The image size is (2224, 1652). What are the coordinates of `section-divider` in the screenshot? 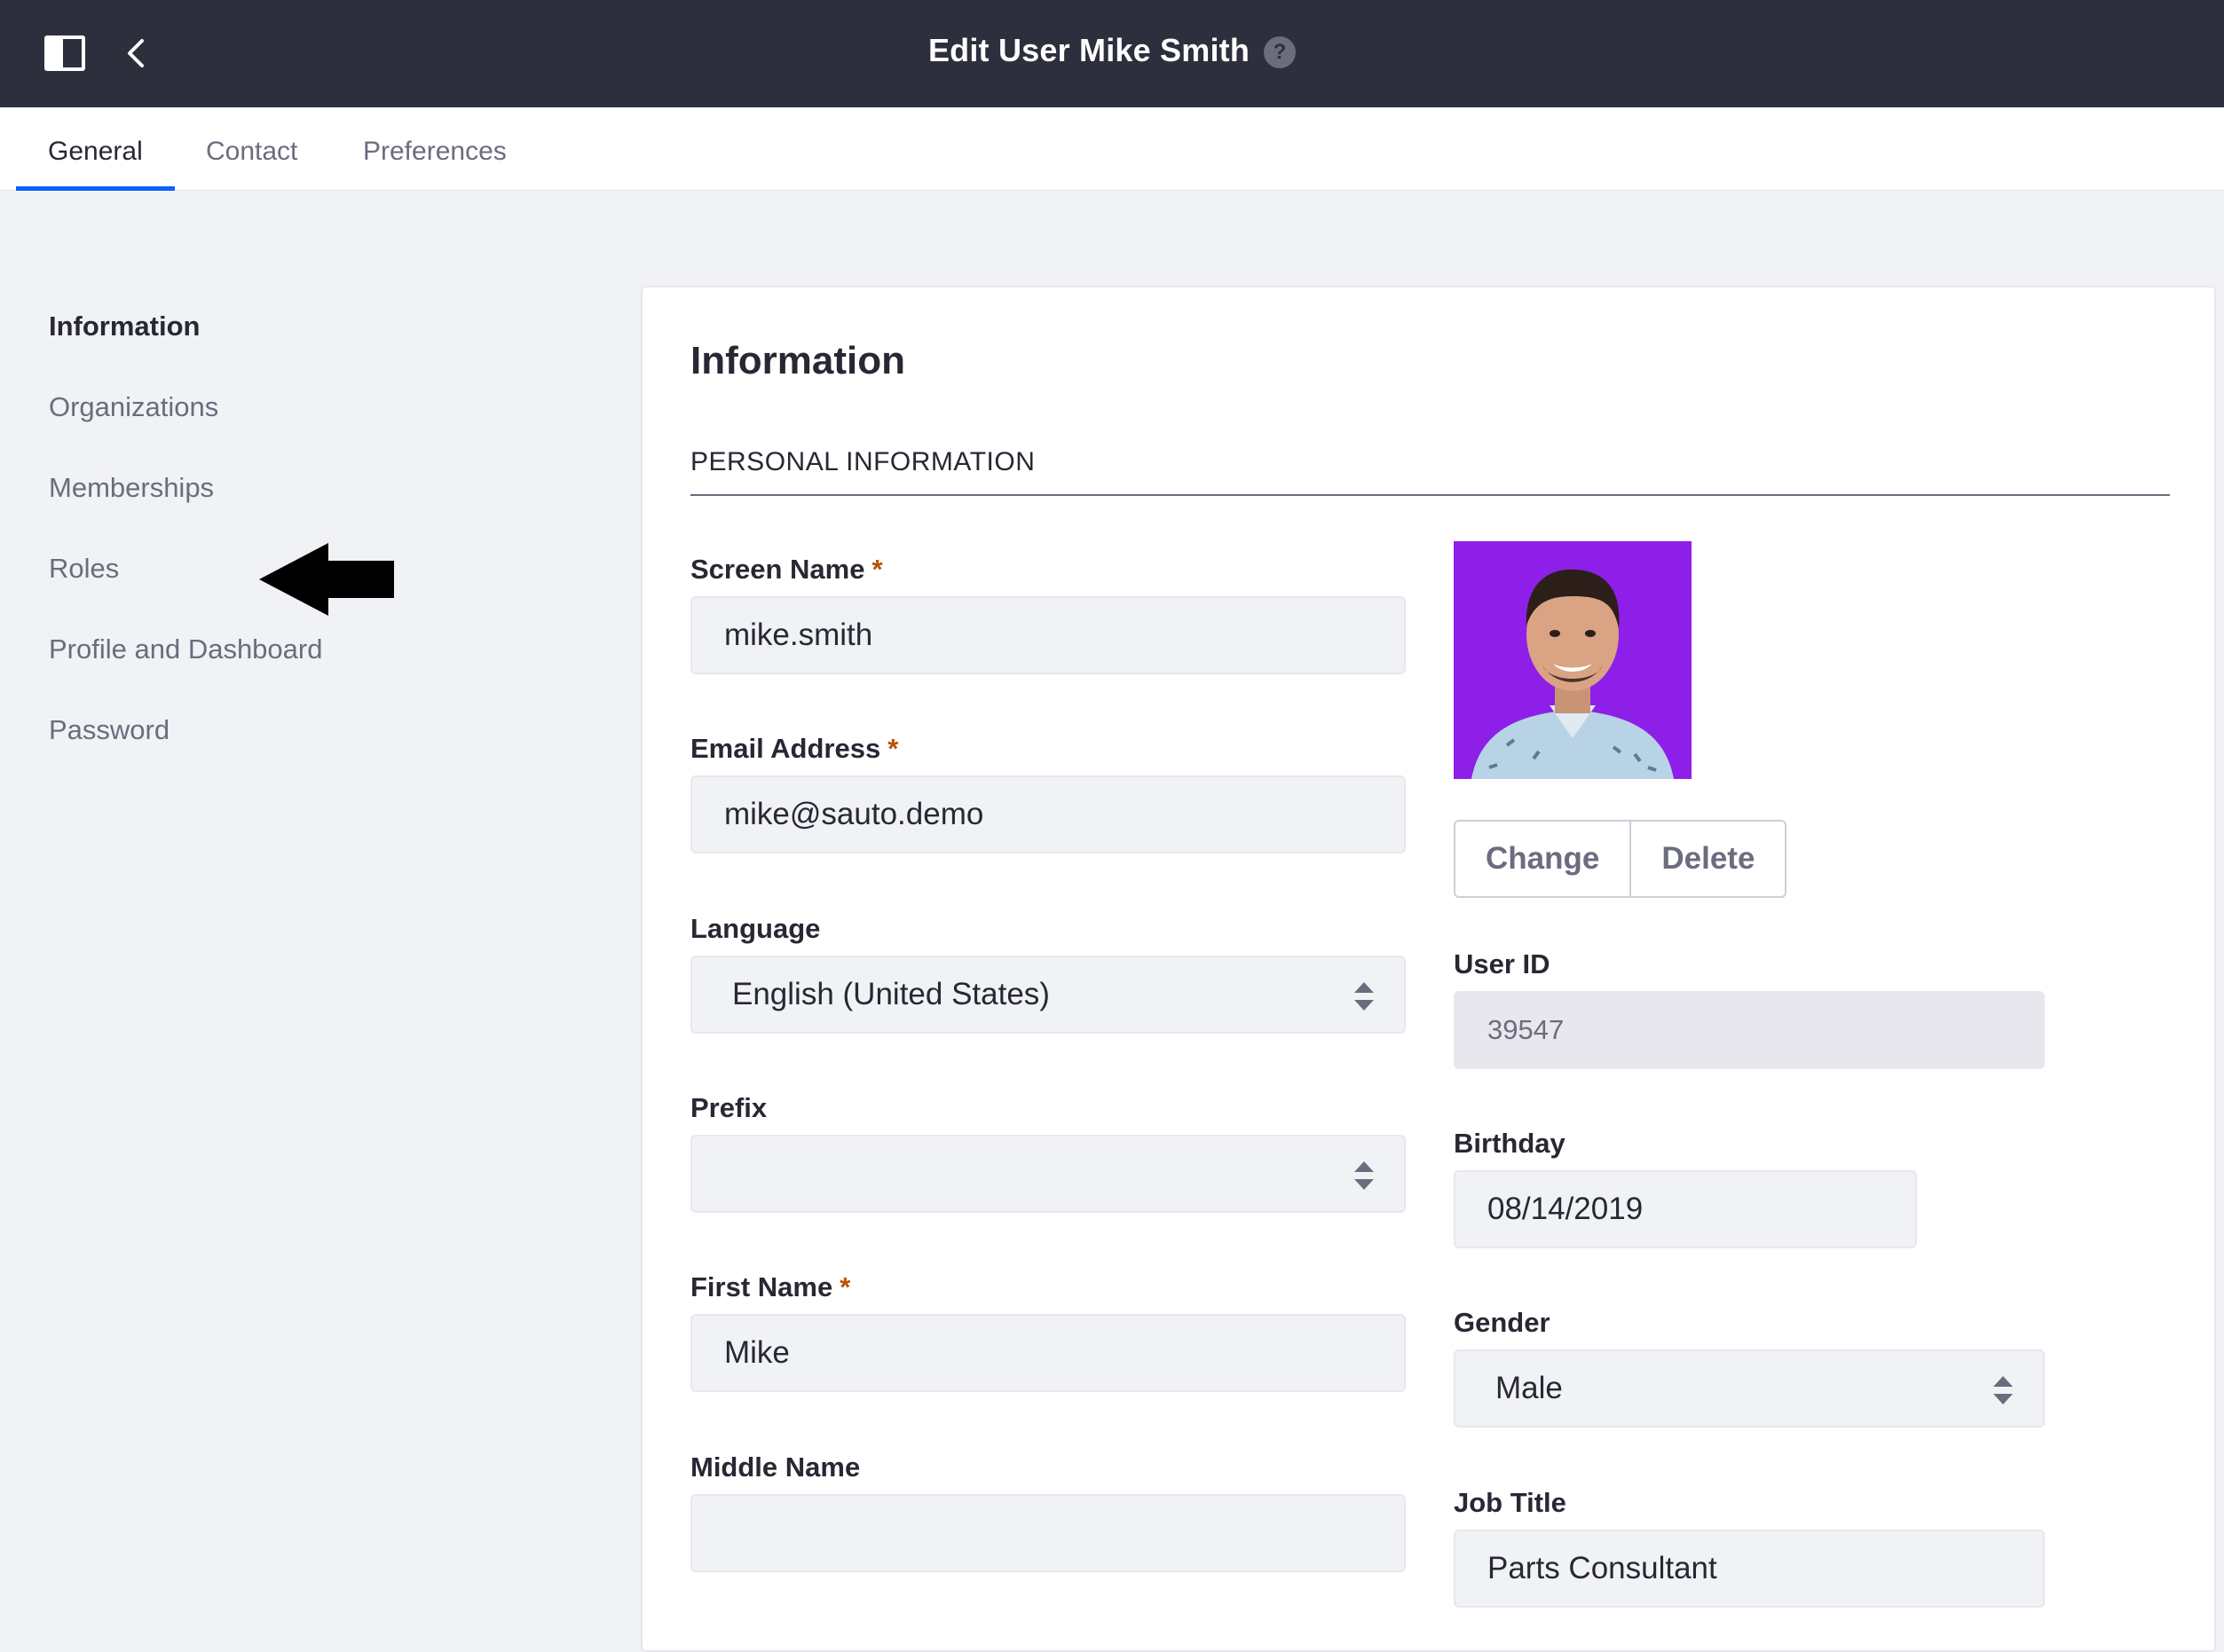 It's located at (1430, 495).